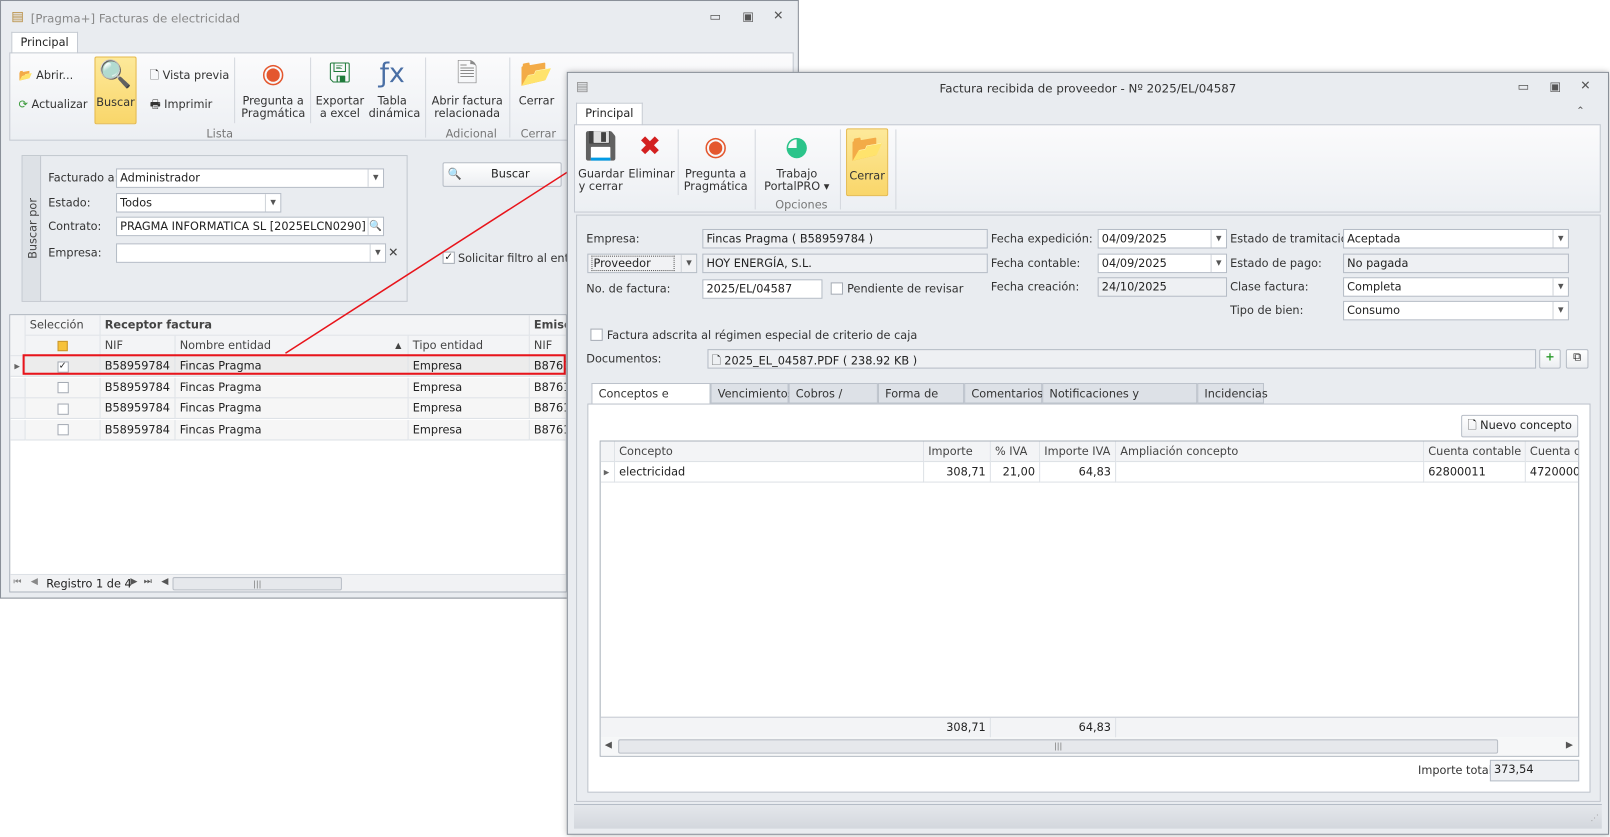 The height and width of the screenshot is (837, 1610). What do you see at coordinates (596, 334) in the screenshot?
I see `criterio-caja-checkbox` at bounding box center [596, 334].